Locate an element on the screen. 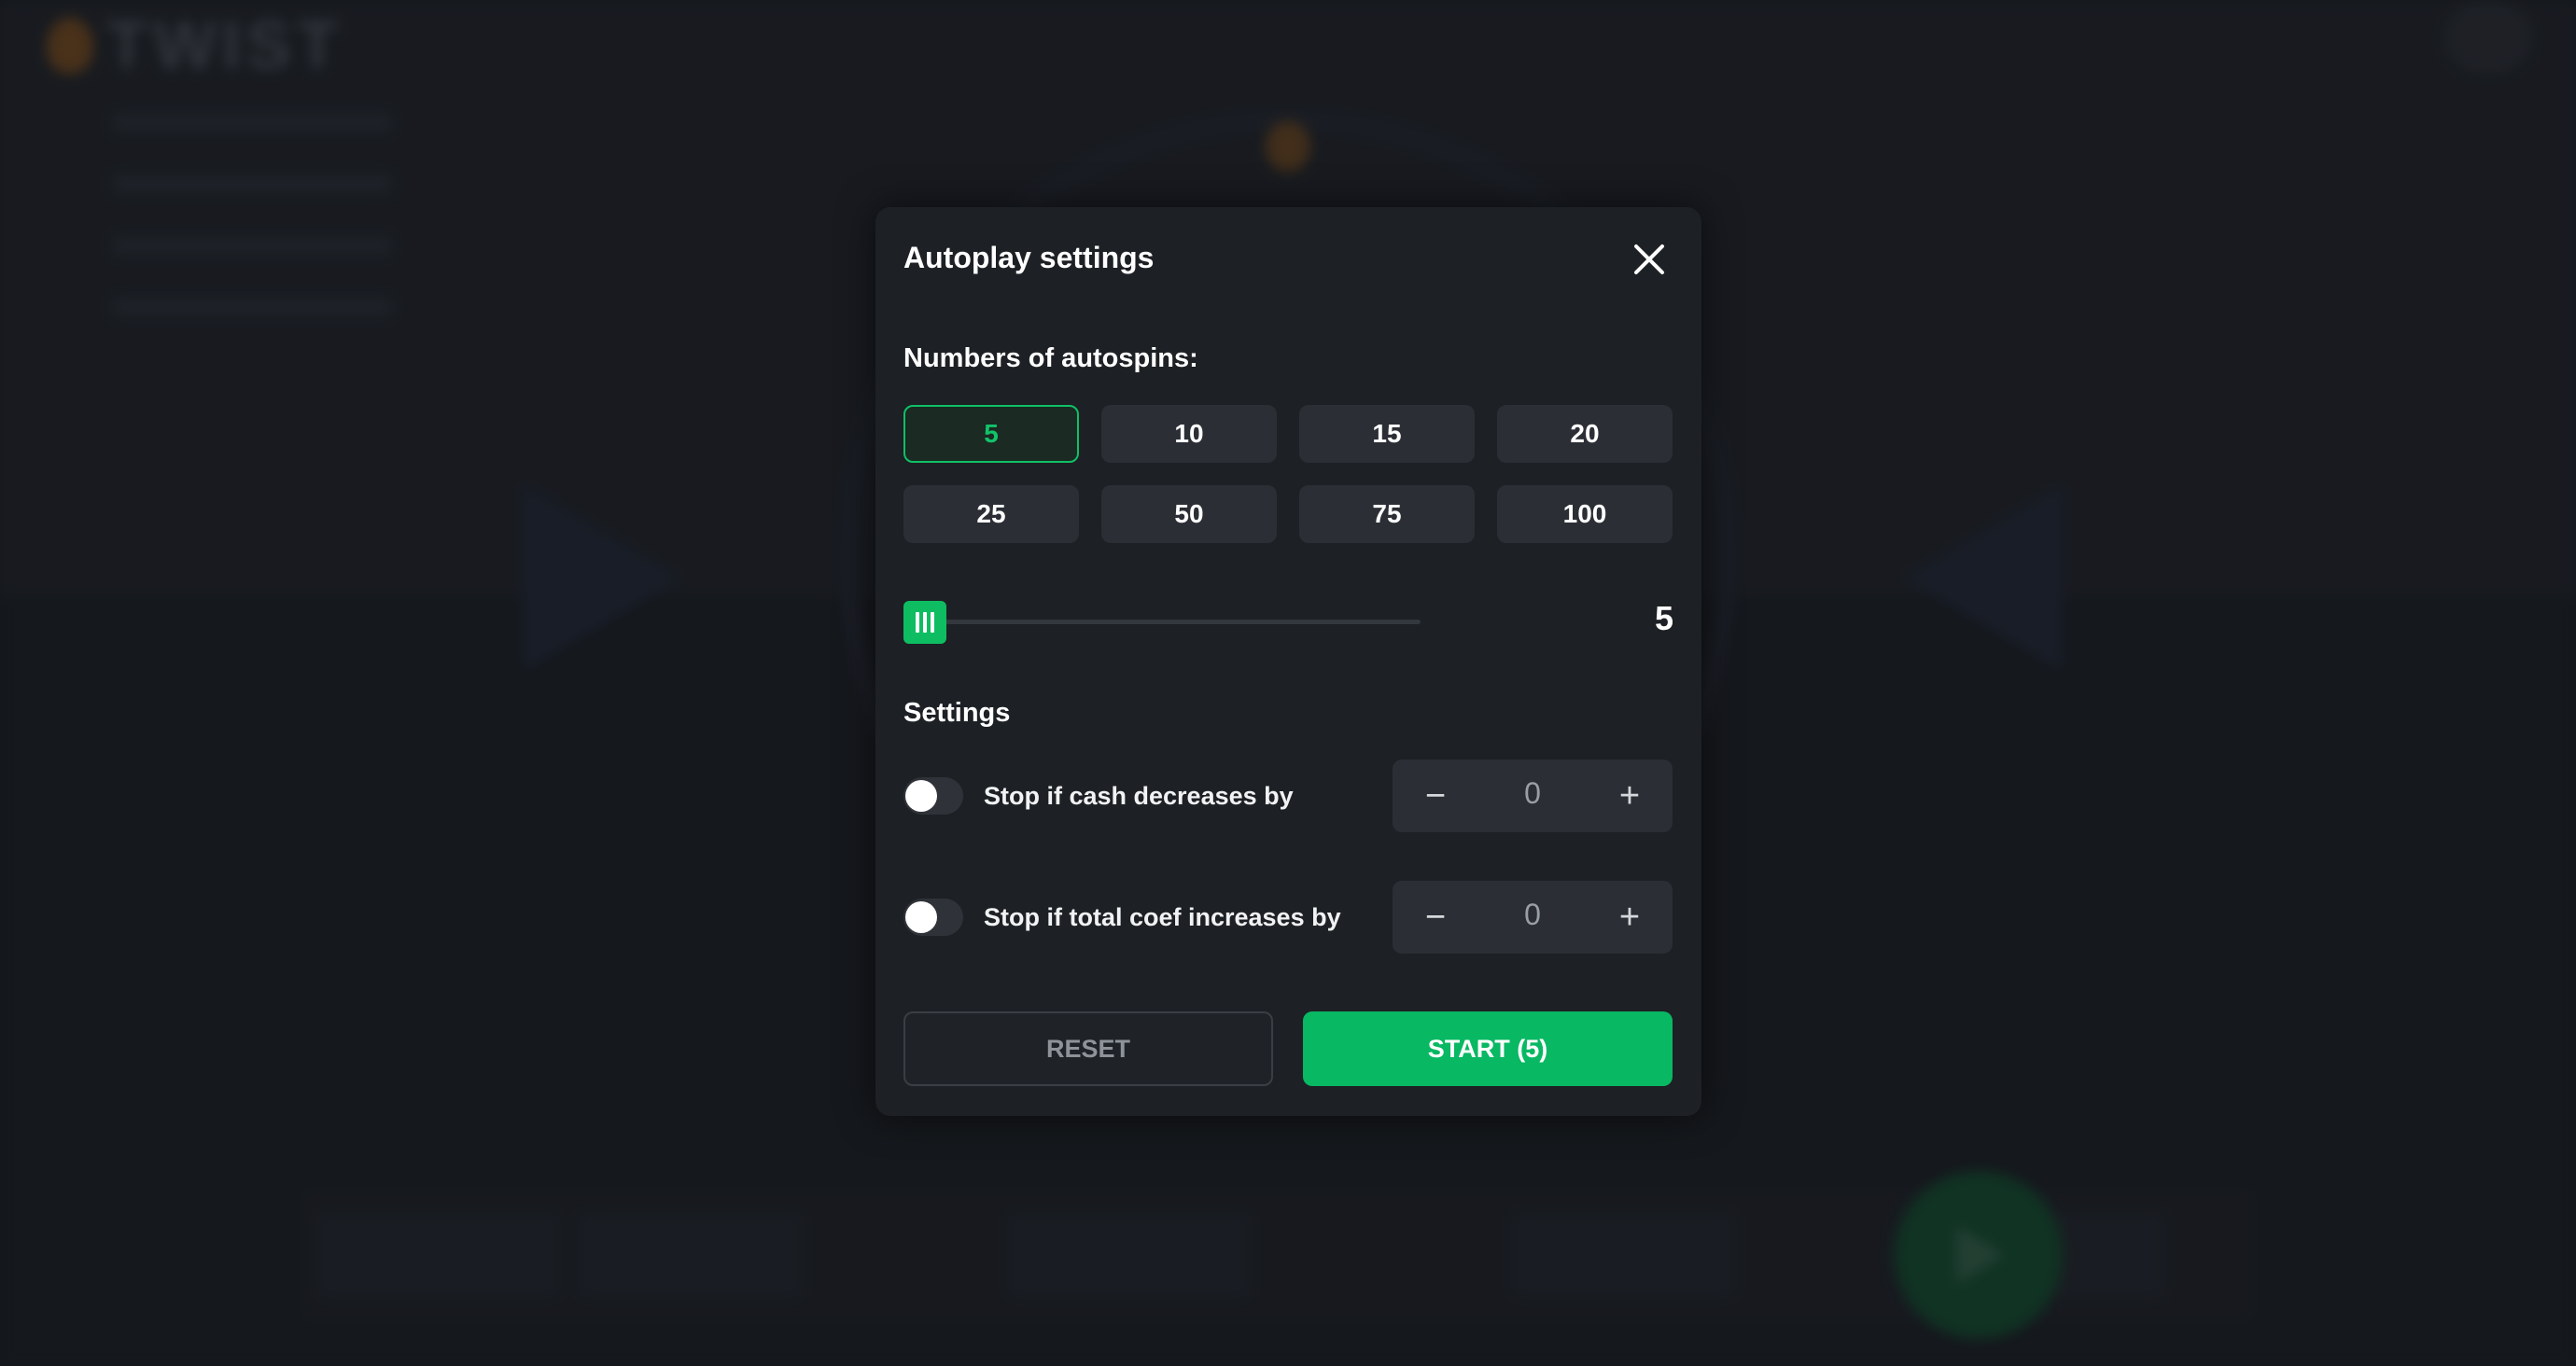  slider-track is located at coordinates (1181, 622).